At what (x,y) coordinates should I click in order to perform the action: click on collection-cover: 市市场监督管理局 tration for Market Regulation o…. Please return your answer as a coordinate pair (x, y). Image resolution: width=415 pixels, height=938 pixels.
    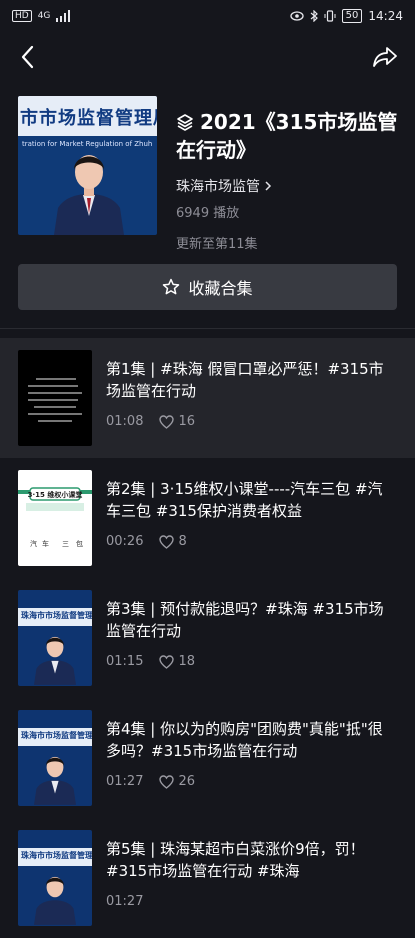
    Looking at the image, I should click on (87, 165).